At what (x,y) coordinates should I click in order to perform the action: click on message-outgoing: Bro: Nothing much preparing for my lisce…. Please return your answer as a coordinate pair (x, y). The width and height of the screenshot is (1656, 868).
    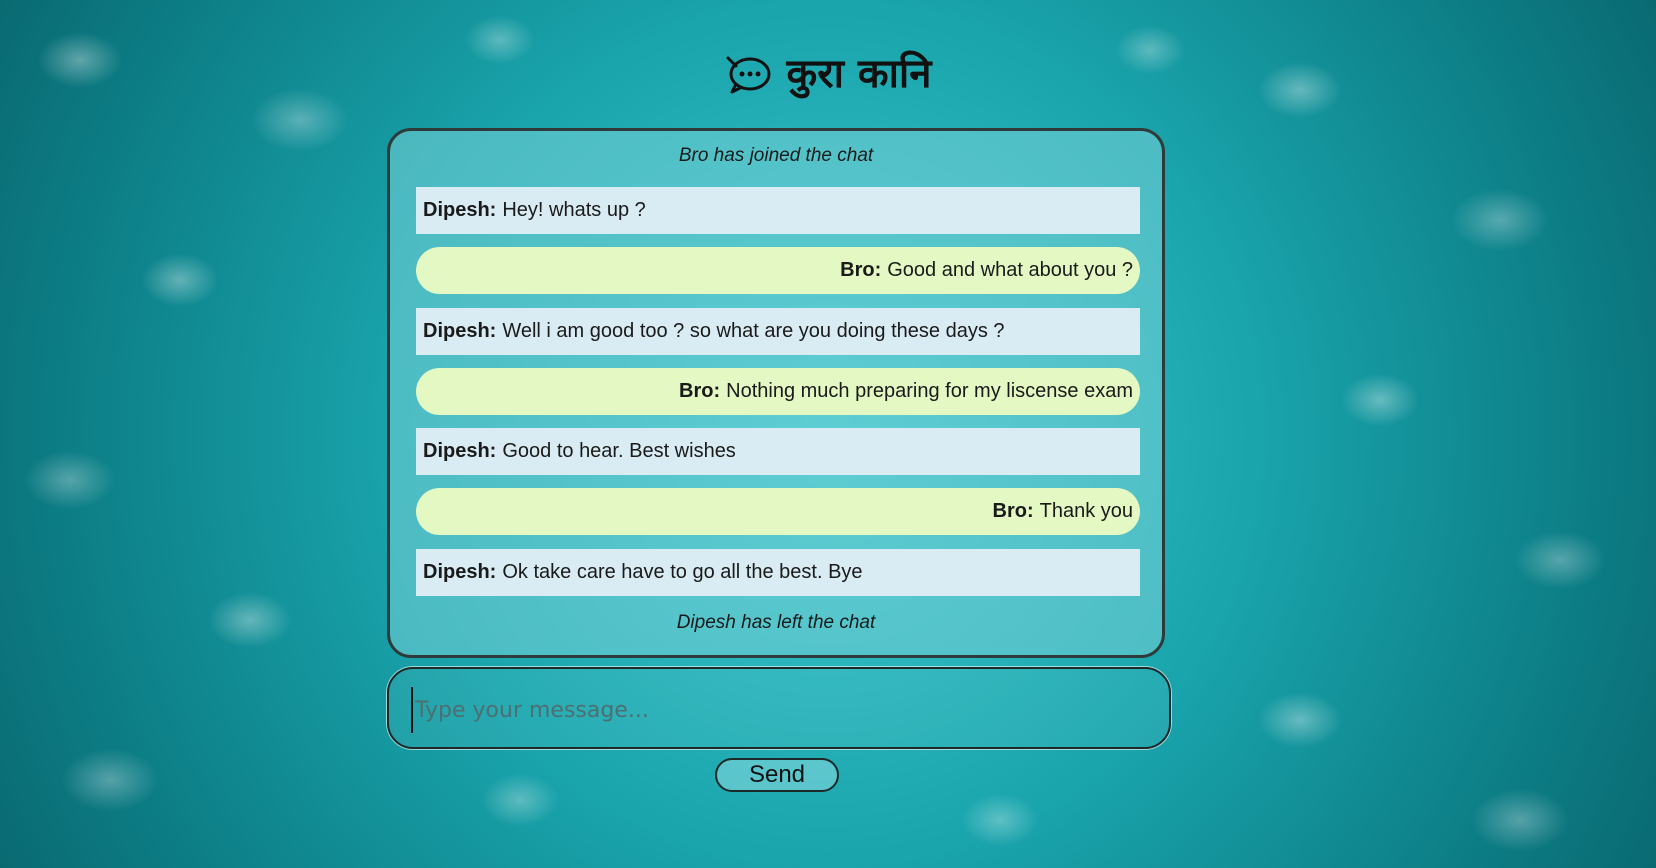
    Looking at the image, I should click on (778, 391).